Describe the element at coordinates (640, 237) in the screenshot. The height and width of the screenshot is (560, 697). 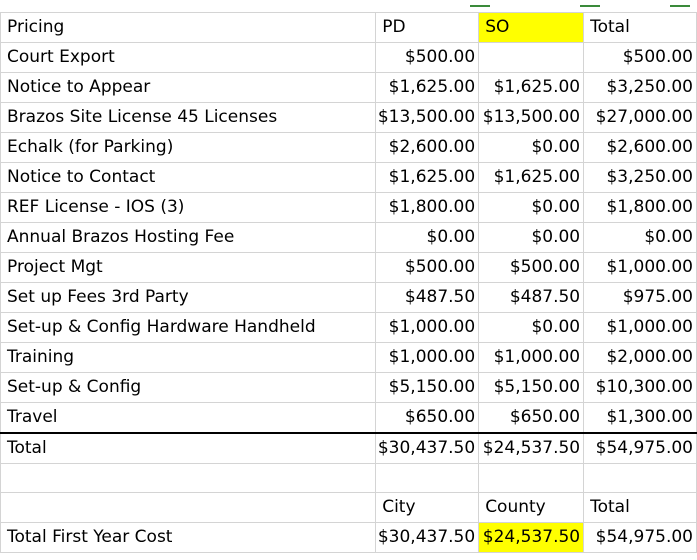
I see `cell-total: $0.00` at that location.